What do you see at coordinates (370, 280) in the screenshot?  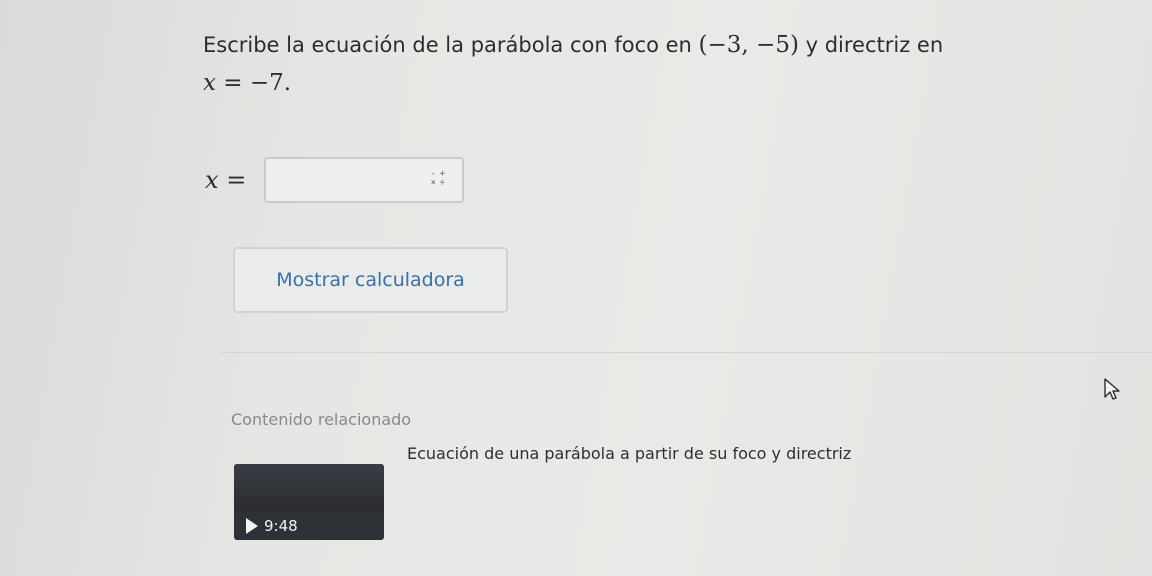 I see `show-calculator-button: Mostrar calculadora` at bounding box center [370, 280].